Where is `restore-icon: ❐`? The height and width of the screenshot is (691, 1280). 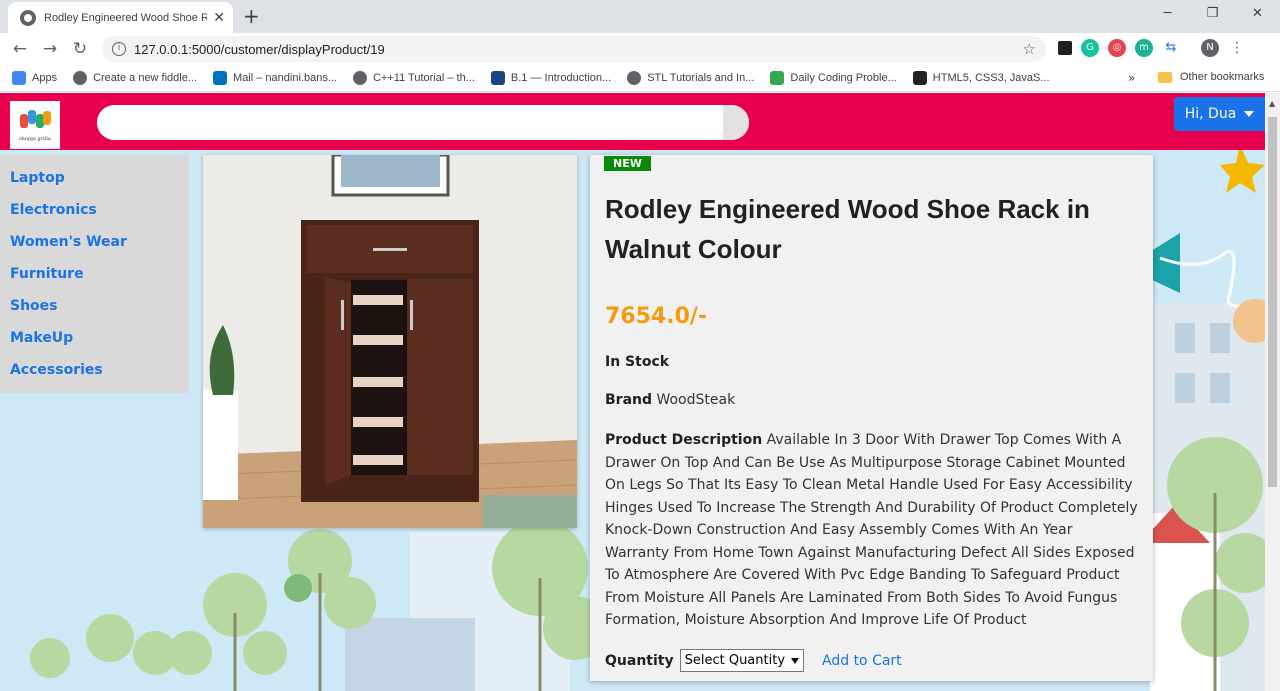
restore-icon: ❐ is located at coordinates (1212, 15).